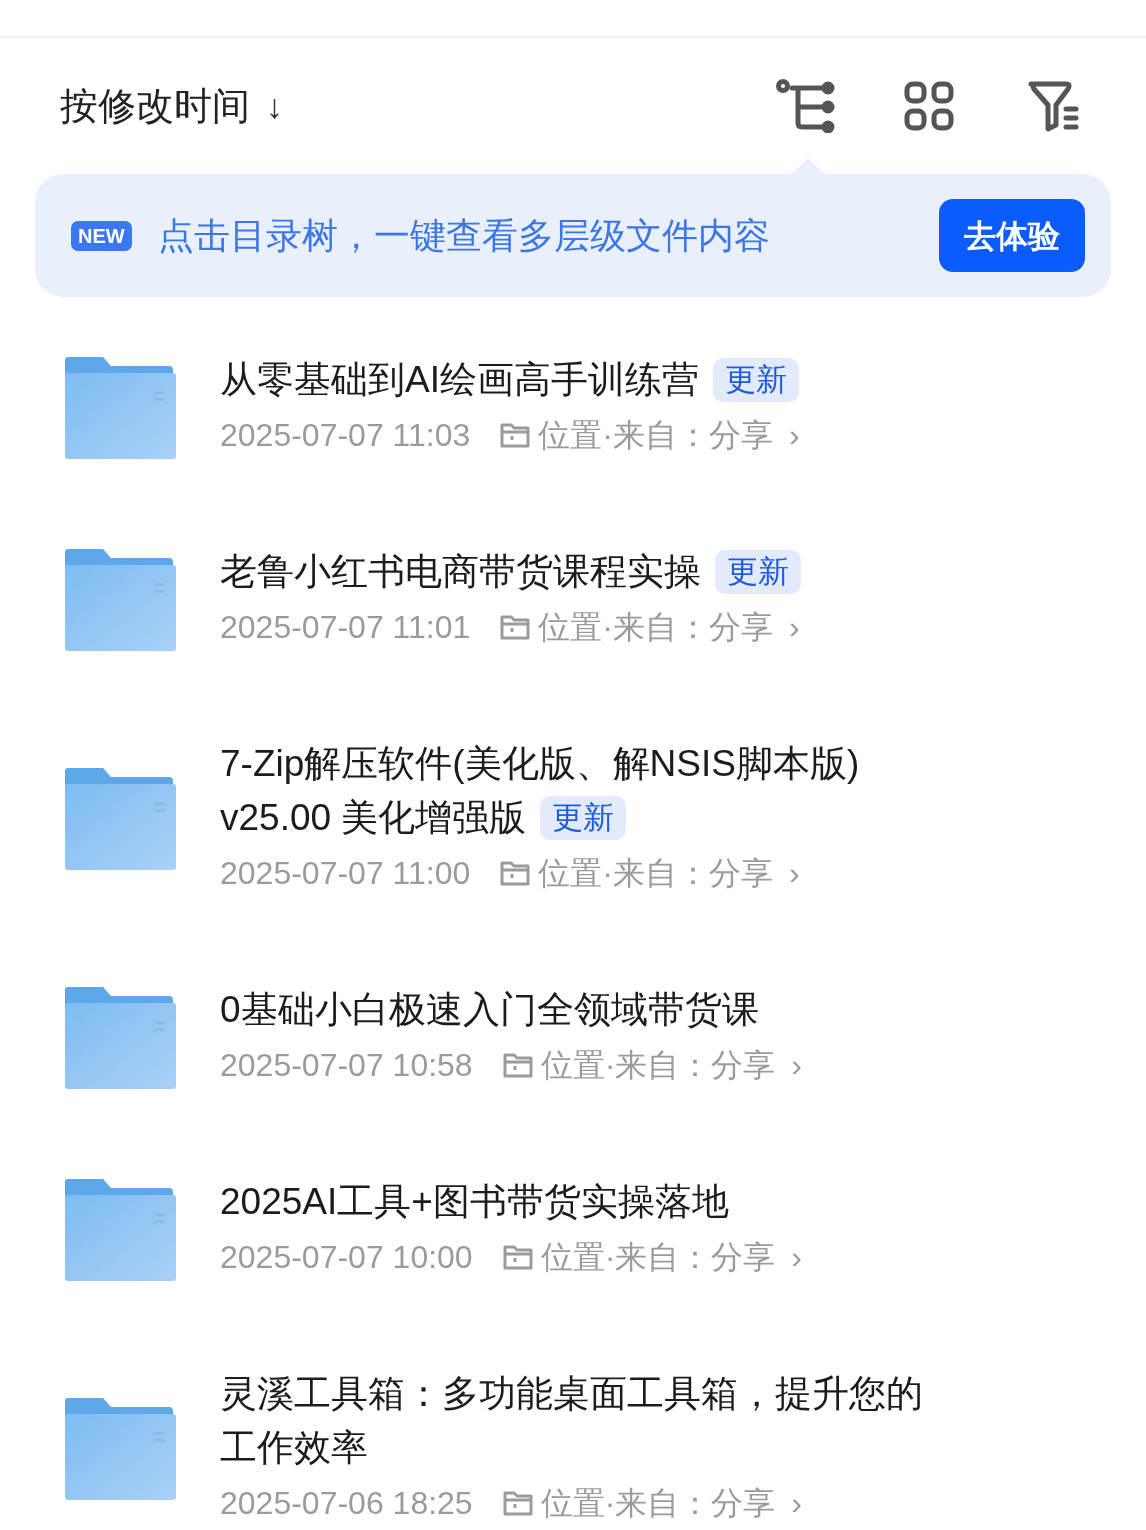 This screenshot has width=1146, height=1530. What do you see at coordinates (345, 435) in the screenshot?
I see `modified-time: 2025-07-07 11:03` at bounding box center [345, 435].